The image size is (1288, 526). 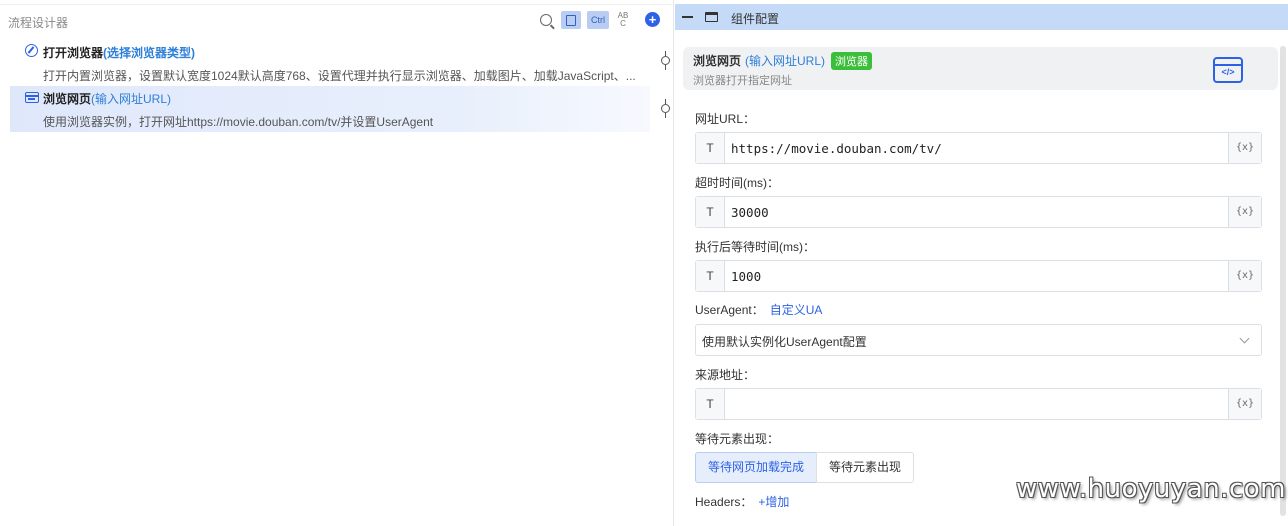 I want to click on config-title: 组件配置, so click(x=755, y=19).